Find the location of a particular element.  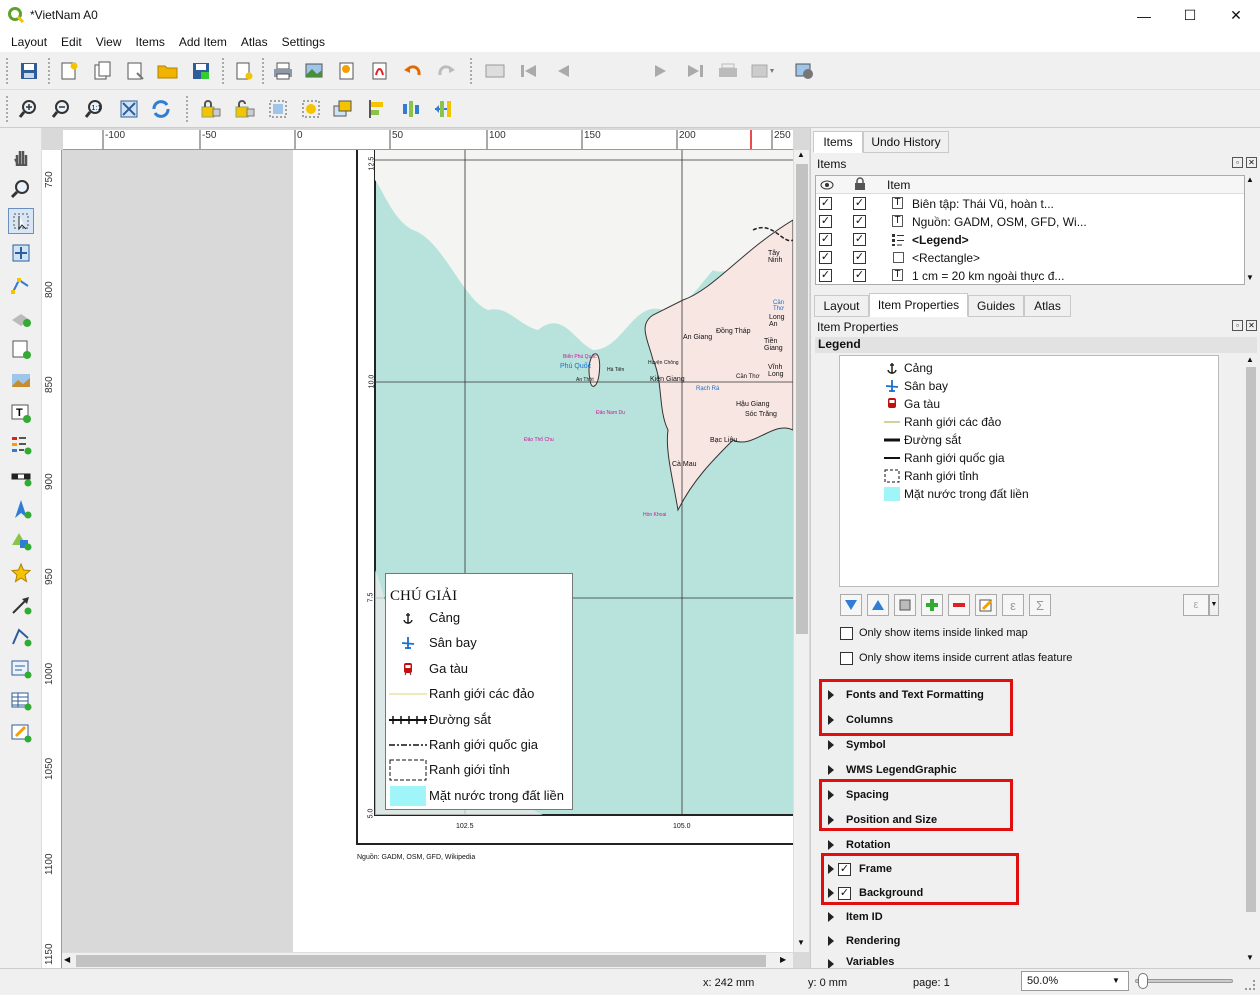

menu-add-item: Add Item is located at coordinates (203, 42).